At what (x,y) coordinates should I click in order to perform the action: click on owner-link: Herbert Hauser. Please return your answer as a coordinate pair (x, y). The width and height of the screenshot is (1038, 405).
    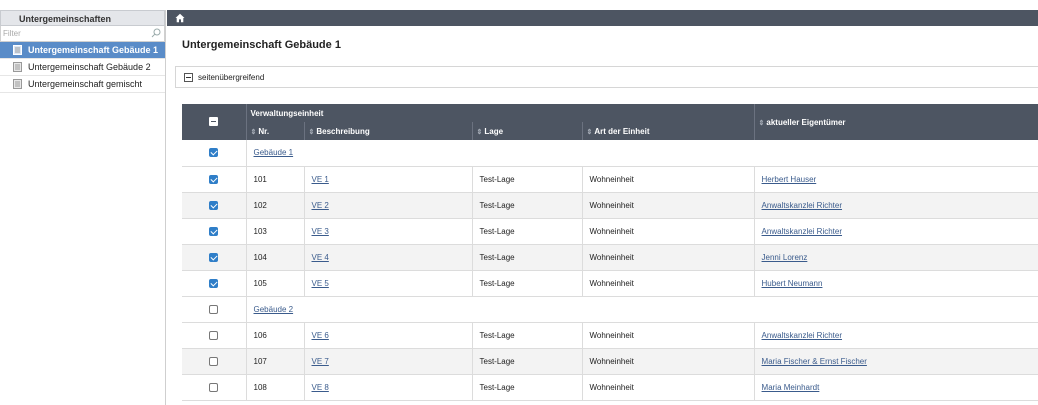
    Looking at the image, I should click on (789, 179).